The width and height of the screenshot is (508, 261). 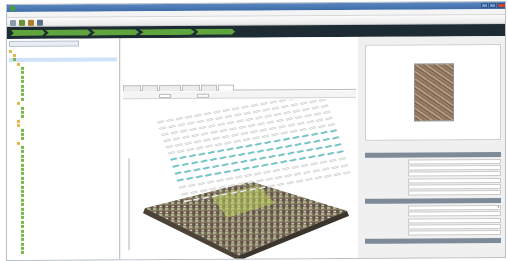 What do you see at coordinates (501, 5) in the screenshot?
I see `close-button` at bounding box center [501, 5].